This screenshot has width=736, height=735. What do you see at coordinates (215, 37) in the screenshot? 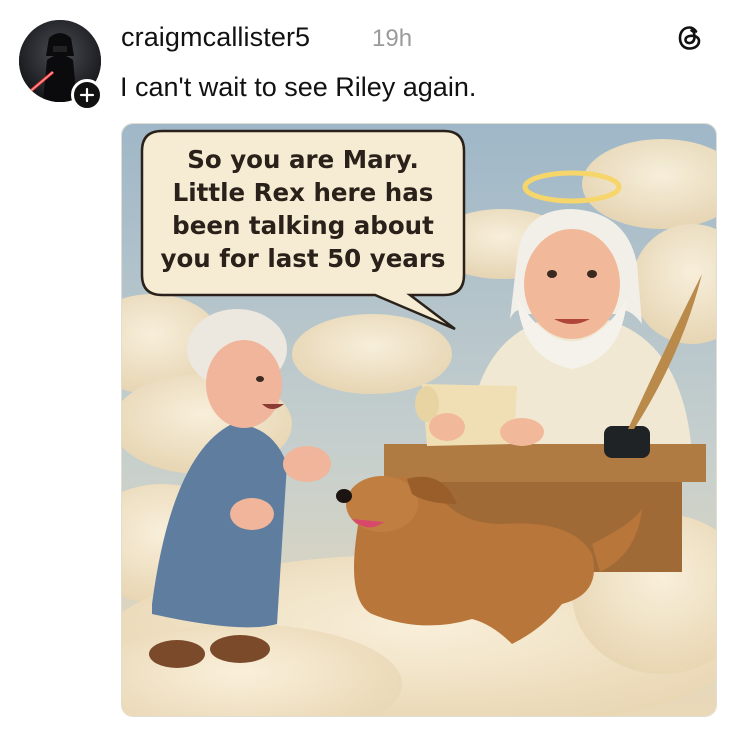
I see `username: craigmcallister5` at bounding box center [215, 37].